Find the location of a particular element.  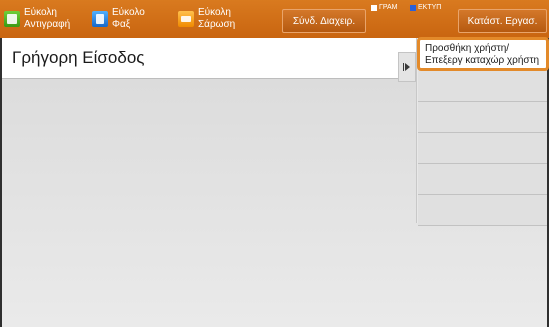

print-indicator: ΕΚΤΥΠ is located at coordinates (425, 7).